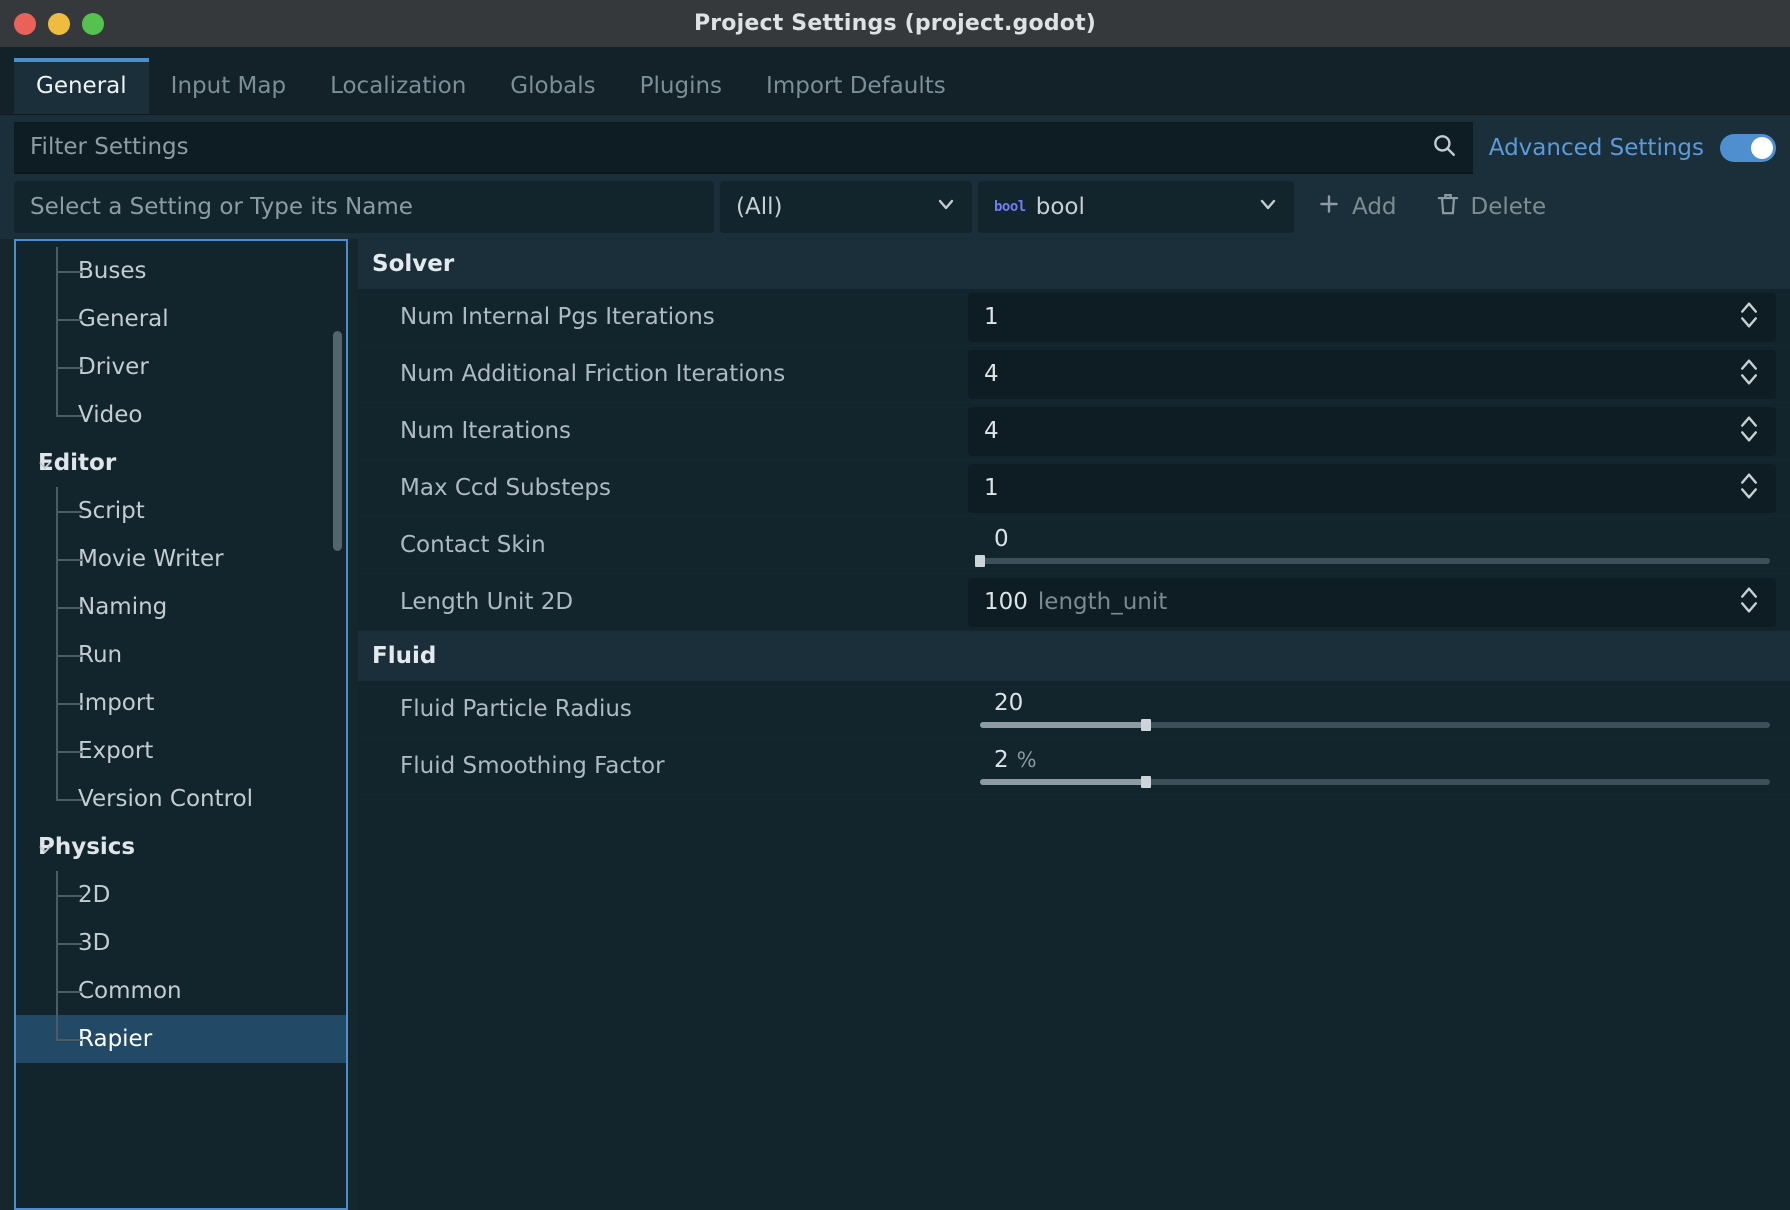 Image resolution: width=1790 pixels, height=1210 pixels. What do you see at coordinates (228, 86) in the screenshot?
I see `tab-input-map: Input Map` at bounding box center [228, 86].